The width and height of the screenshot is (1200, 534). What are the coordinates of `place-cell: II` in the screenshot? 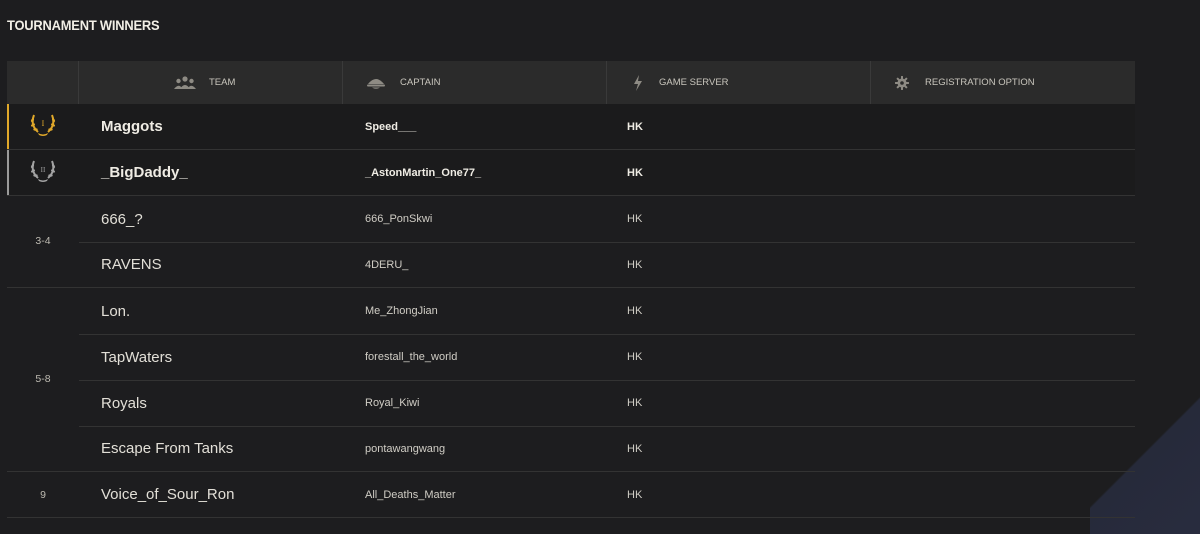 It's located at (43, 172).